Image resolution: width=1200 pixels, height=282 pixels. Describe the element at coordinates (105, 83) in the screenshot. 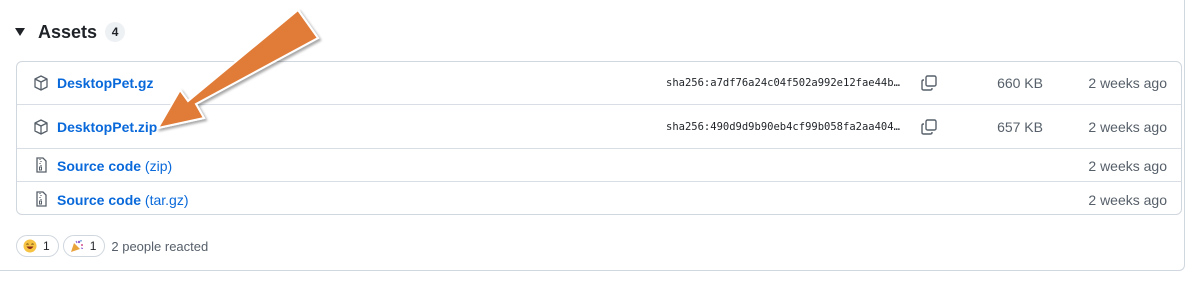

I see `asset-link-desktoppet-gz: DesktopPet.gz` at that location.